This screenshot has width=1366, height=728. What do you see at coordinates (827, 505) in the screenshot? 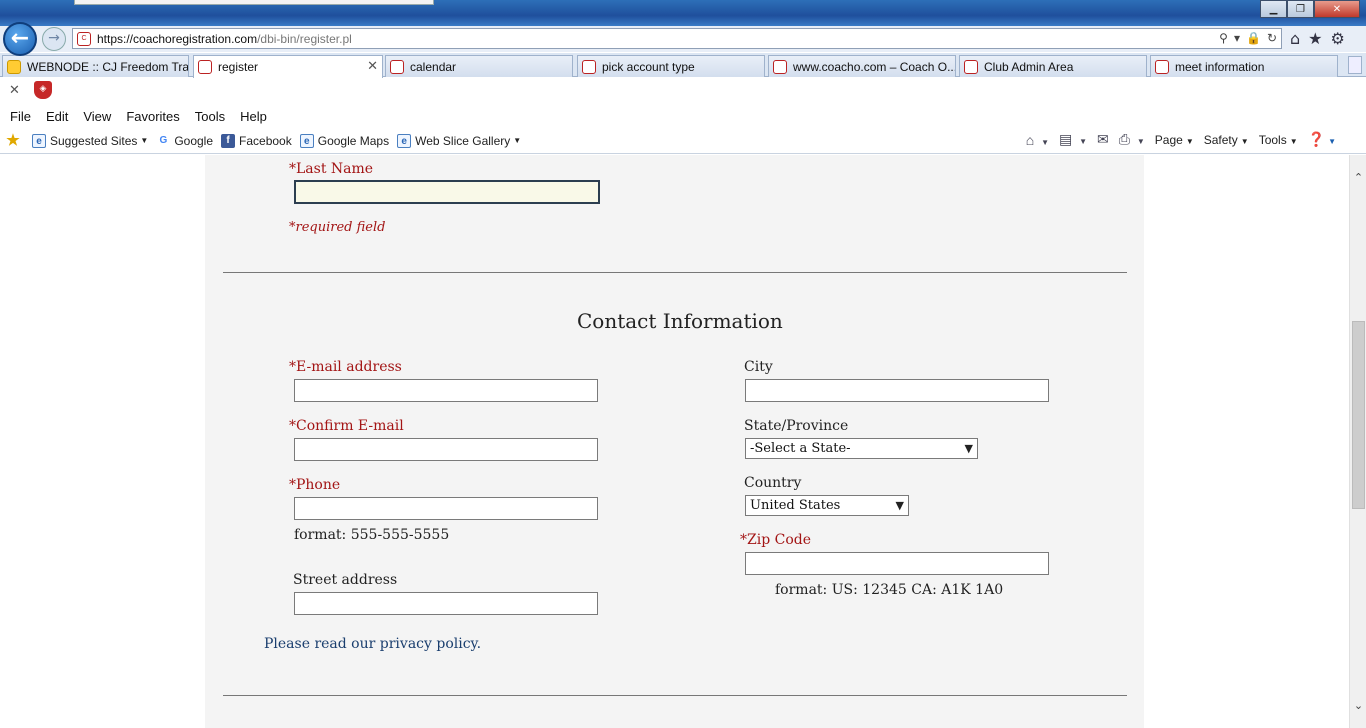
I see `country-select: United States ▼` at bounding box center [827, 505].